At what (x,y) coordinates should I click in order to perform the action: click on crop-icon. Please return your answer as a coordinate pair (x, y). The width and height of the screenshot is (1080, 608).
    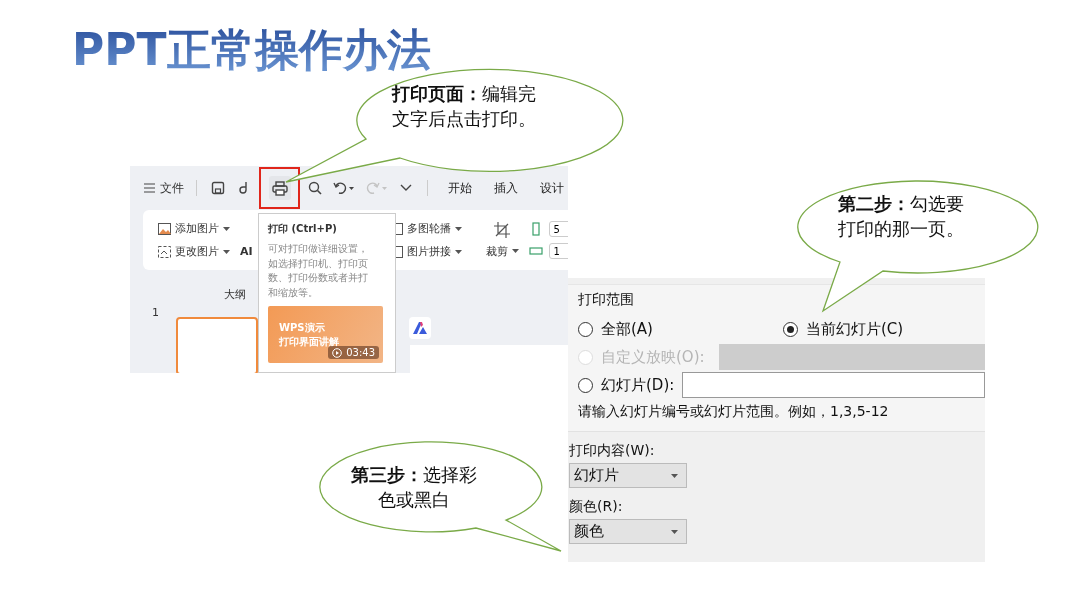
    Looking at the image, I should click on (502, 229).